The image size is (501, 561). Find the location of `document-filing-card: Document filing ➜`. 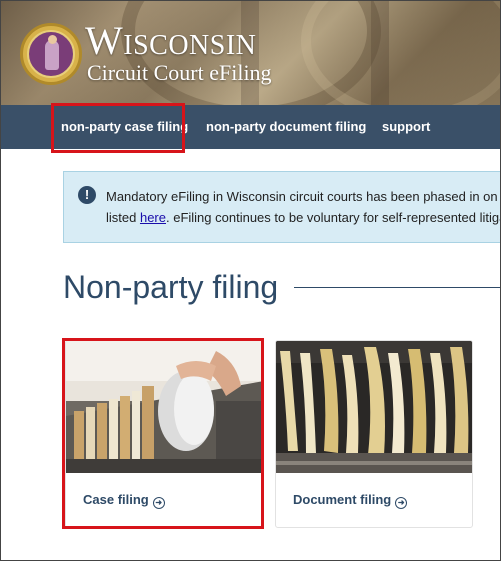

document-filing-card: Document filing ➜ is located at coordinates (374, 434).